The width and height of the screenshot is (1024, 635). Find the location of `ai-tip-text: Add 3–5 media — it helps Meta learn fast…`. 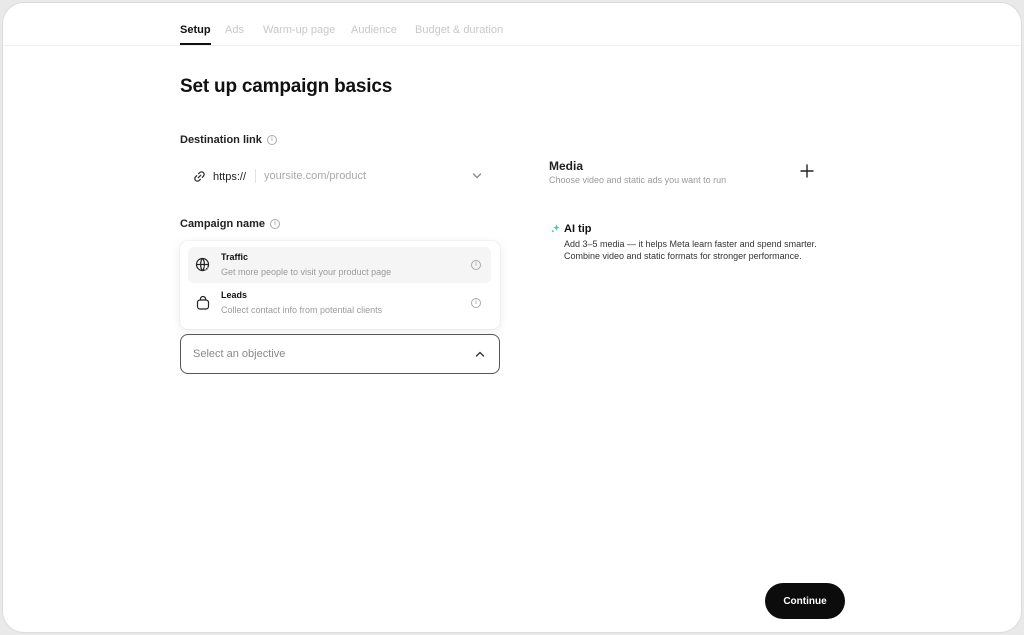

ai-tip-text: Add 3–5 media — it helps Meta learn fast… is located at coordinates (690, 250).